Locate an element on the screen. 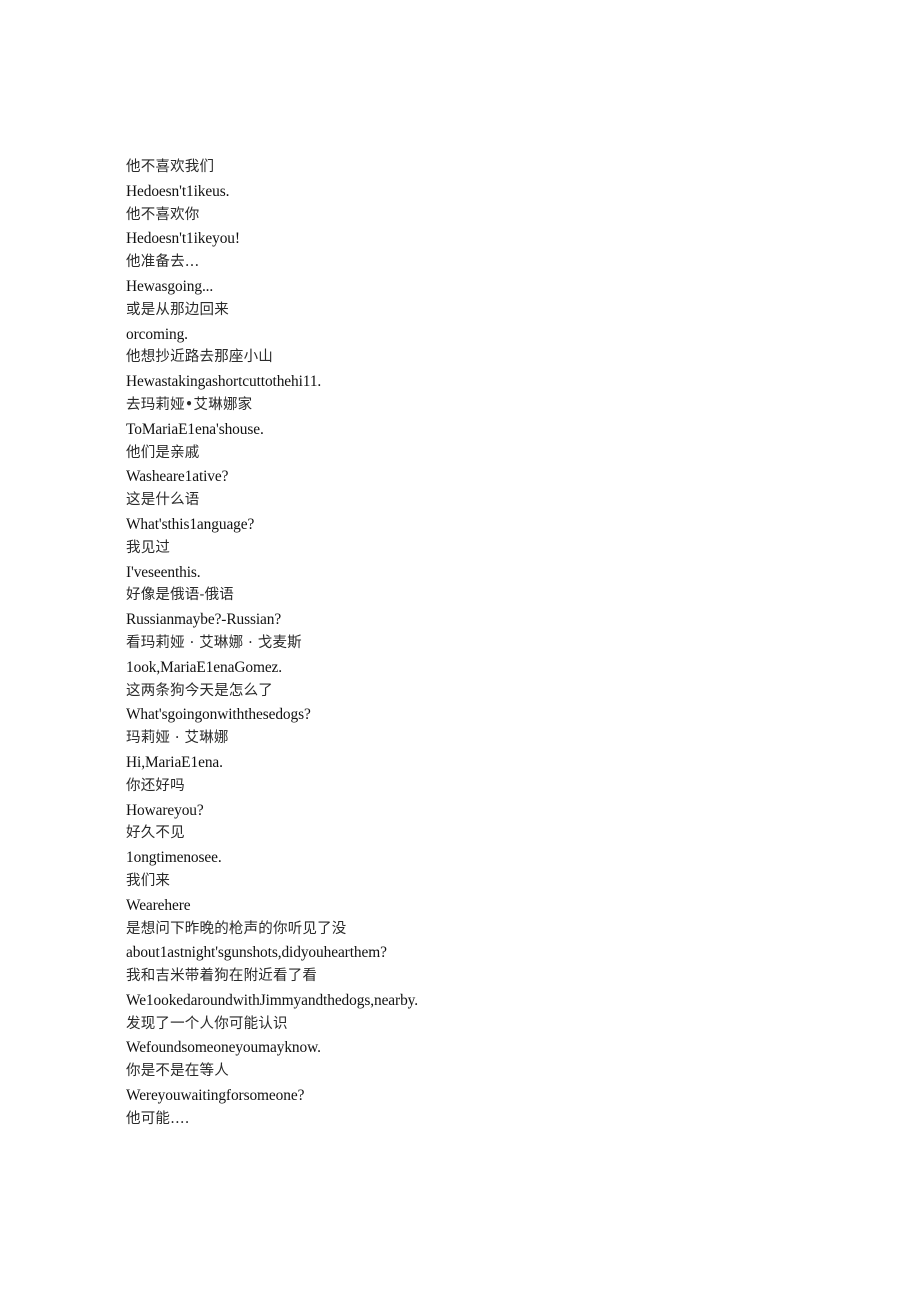 This screenshot has width=920, height=1301. subtitle-line-english: Hi,MariaE1ena. is located at coordinates (174, 762).